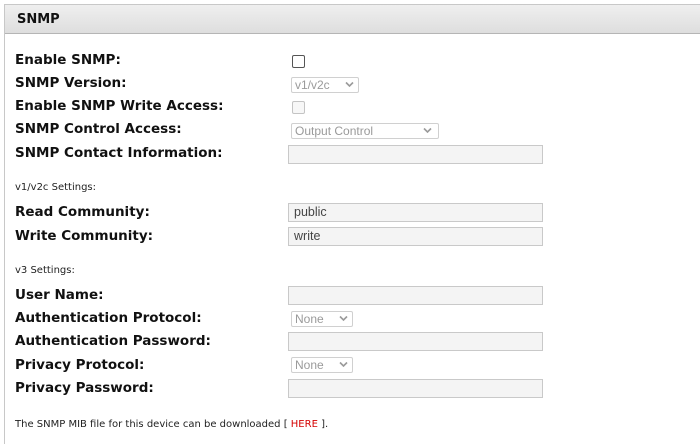 The image size is (700, 444). Describe the element at coordinates (108, 318) in the screenshot. I see `auth-protocol-label: Authentication Protocol:` at that location.